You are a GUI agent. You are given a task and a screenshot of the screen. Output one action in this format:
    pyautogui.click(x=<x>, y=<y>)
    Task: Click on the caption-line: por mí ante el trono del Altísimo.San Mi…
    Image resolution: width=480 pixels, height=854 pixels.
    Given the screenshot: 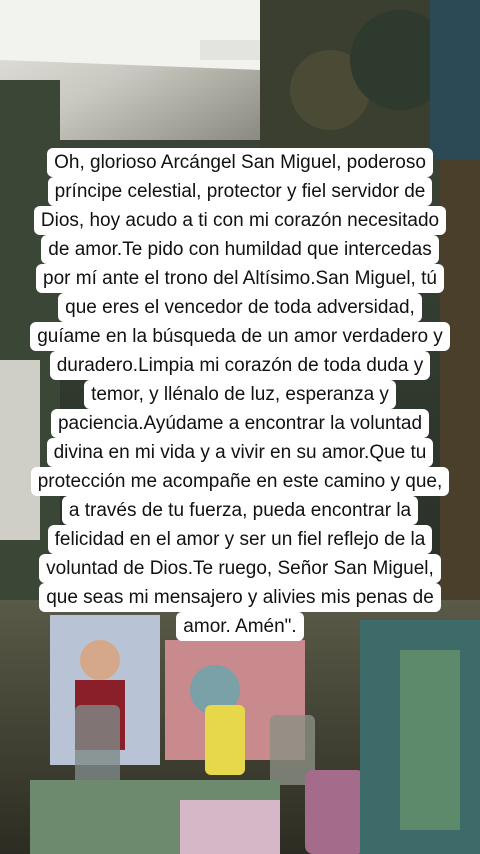 What is the action you would take?
    pyautogui.click(x=240, y=278)
    